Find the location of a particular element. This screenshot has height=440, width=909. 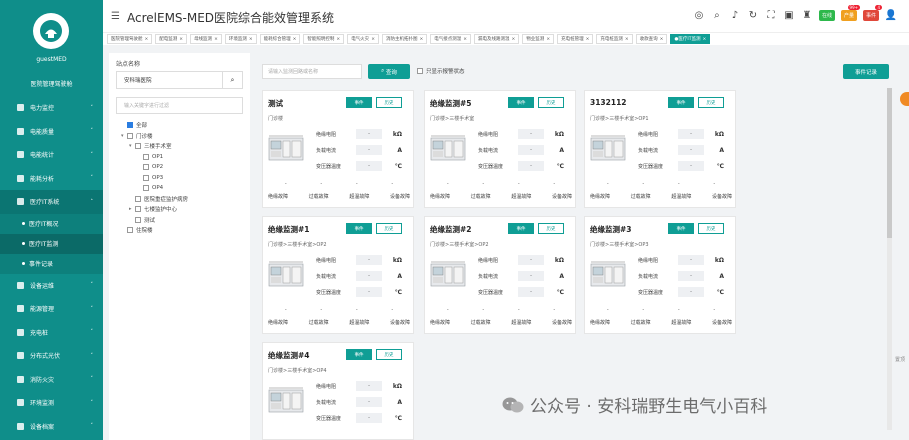

tab: ● 医疗IT监测 × is located at coordinates (690, 39).